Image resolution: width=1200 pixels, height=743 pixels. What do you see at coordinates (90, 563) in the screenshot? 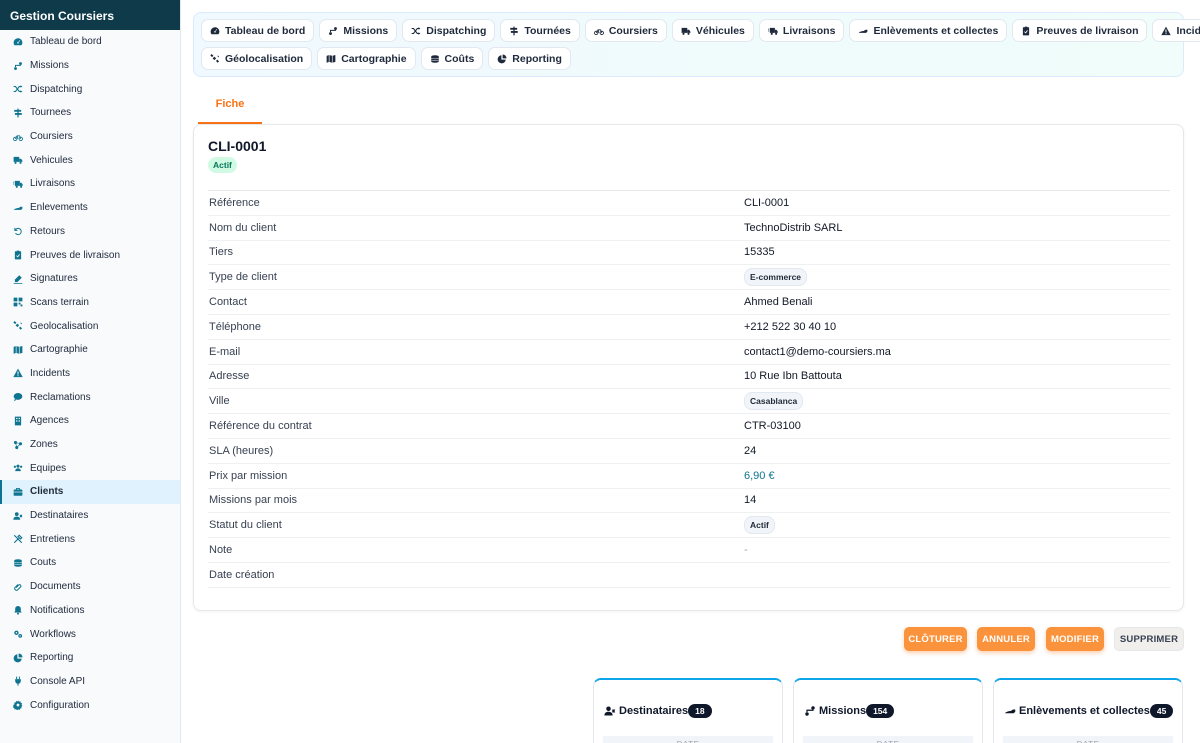
I see `sidebar-item-couts: Couts` at bounding box center [90, 563].